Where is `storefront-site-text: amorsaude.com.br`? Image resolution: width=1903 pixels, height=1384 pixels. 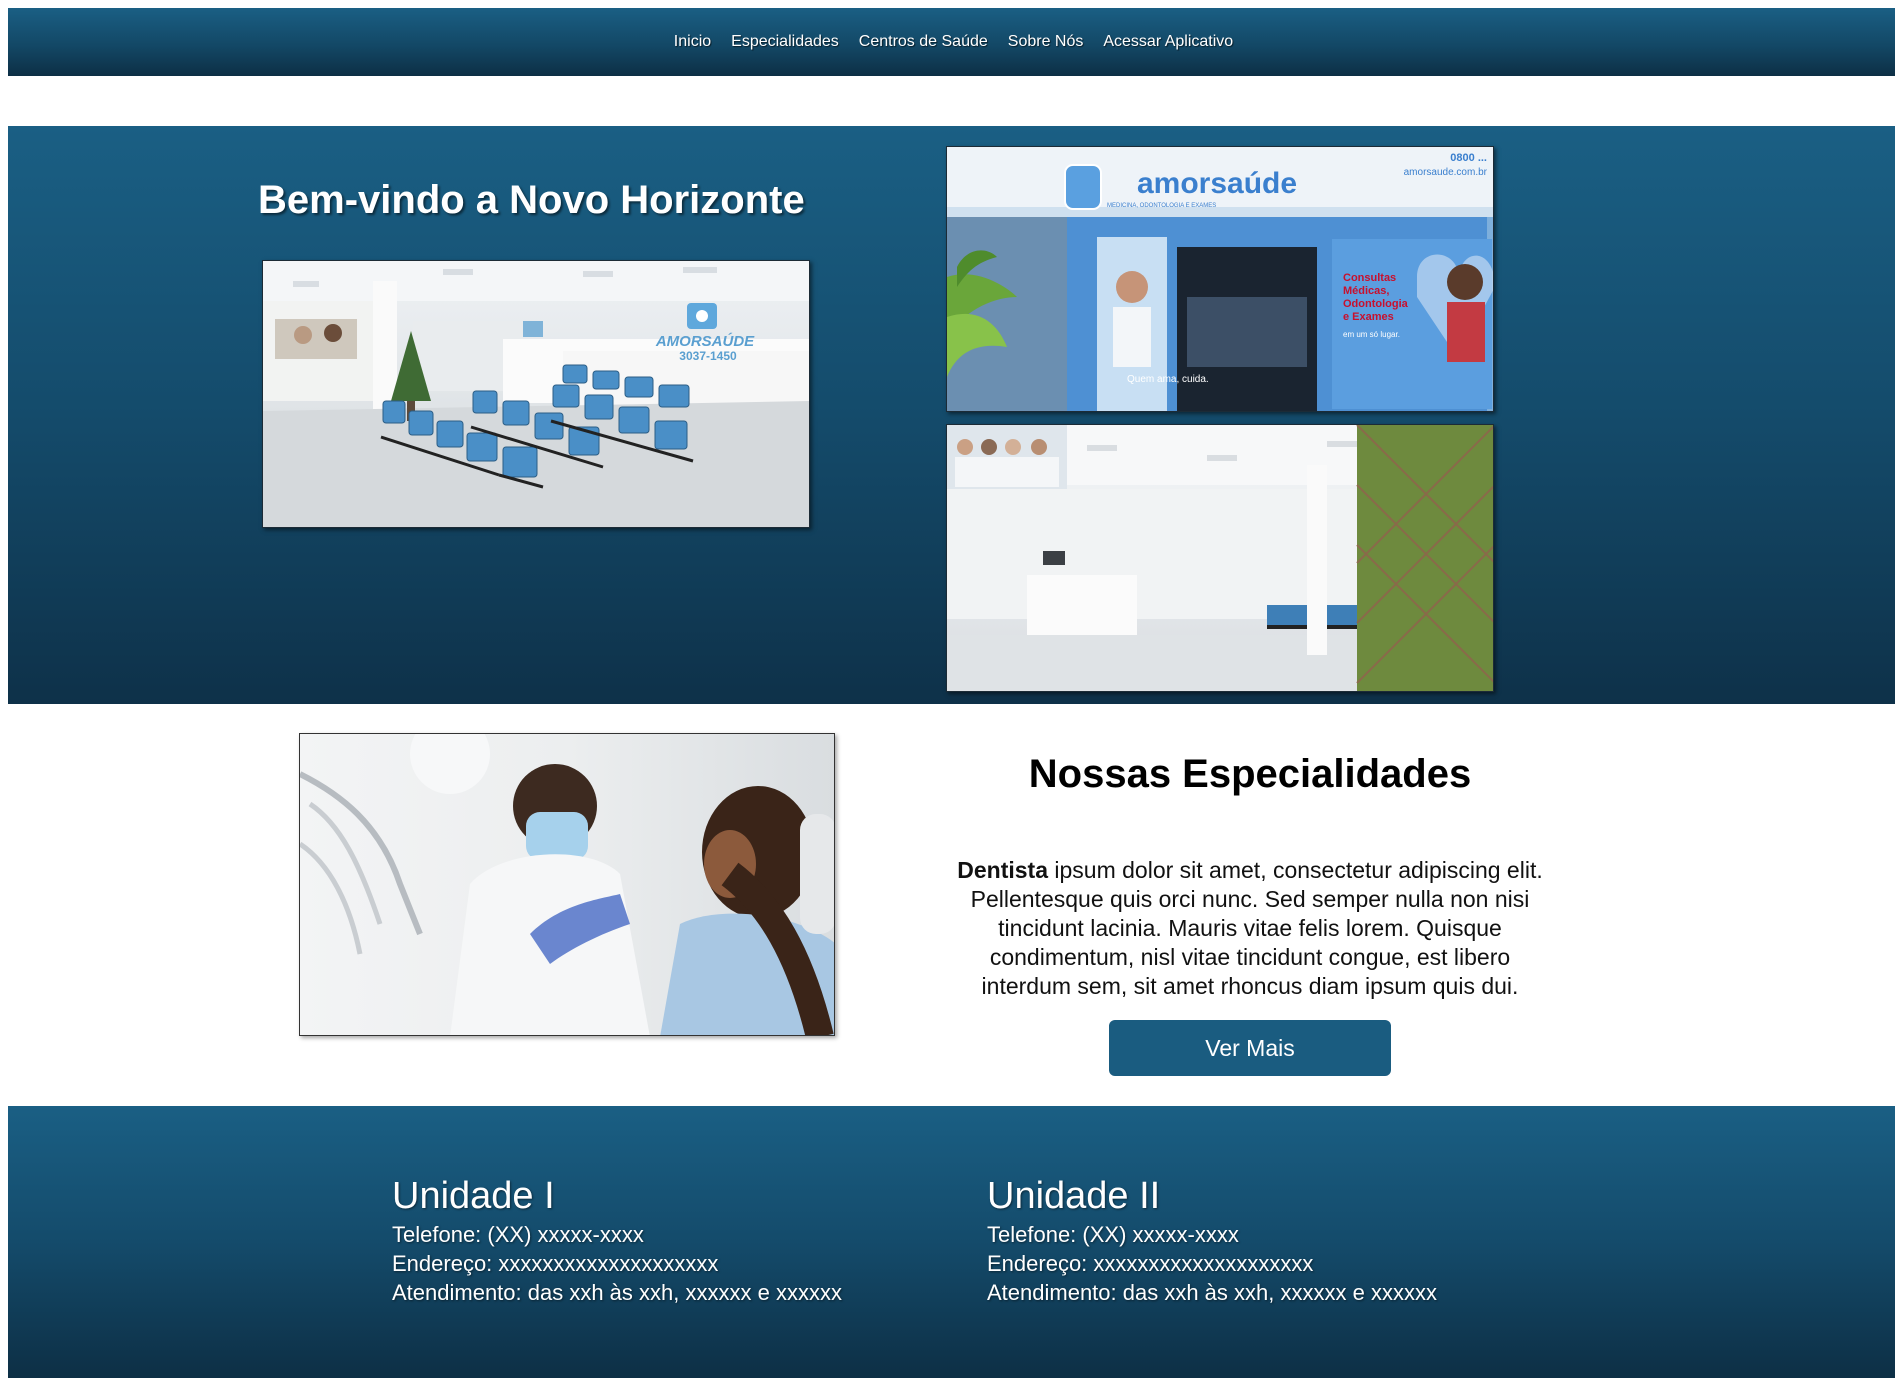
storefront-site-text: amorsaude.com.br is located at coordinates (1446, 172).